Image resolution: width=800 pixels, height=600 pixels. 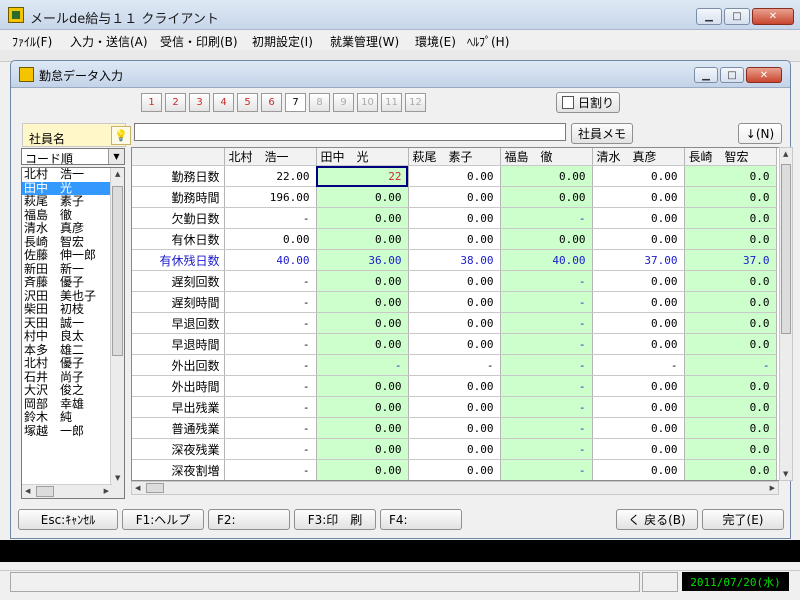 What do you see at coordinates (454, 157) in the screenshot?
I see `column-header: 萩尾 素子` at bounding box center [454, 157].